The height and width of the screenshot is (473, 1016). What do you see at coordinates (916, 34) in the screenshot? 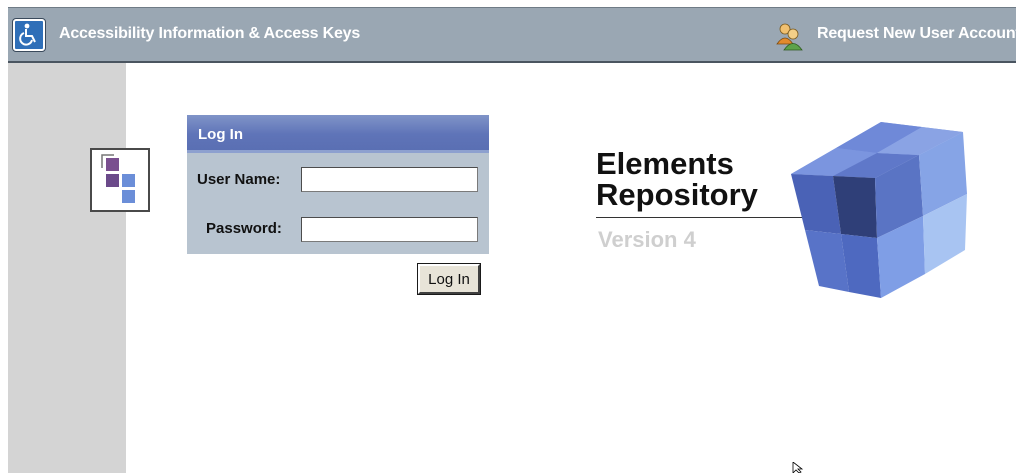
I see `request-account-link: Request New User Account` at bounding box center [916, 34].